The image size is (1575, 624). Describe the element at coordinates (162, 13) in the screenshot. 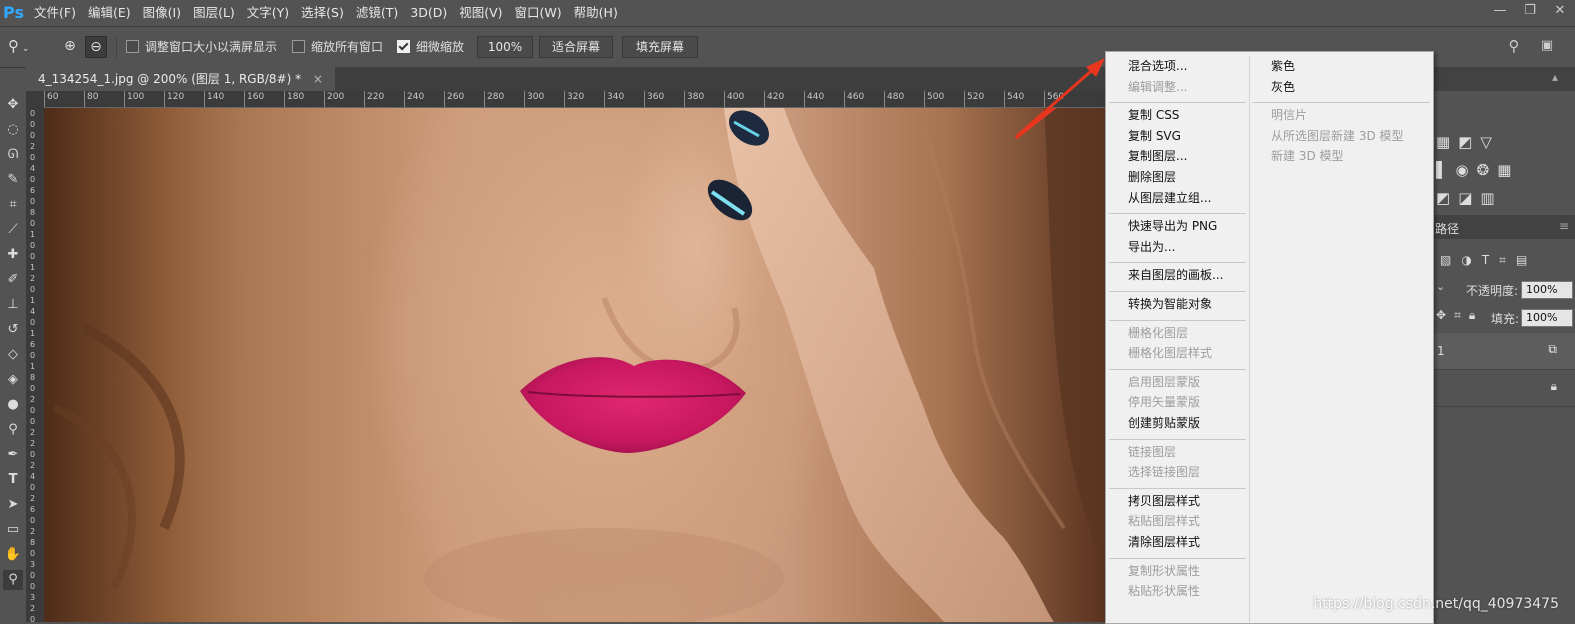

I see `menu-item: 图像(I)` at that location.